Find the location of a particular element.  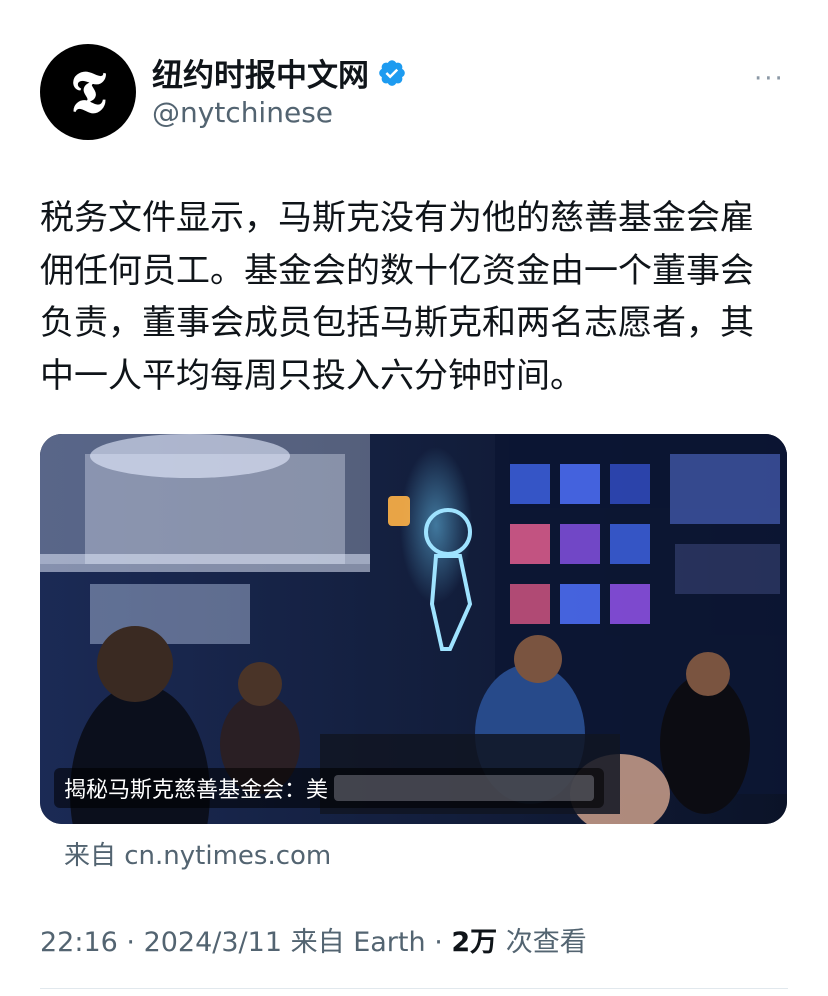

tweet-meta: 22:16 · 2024/3/11 来自 Earth · 2万 次查看 is located at coordinates (313, 939).